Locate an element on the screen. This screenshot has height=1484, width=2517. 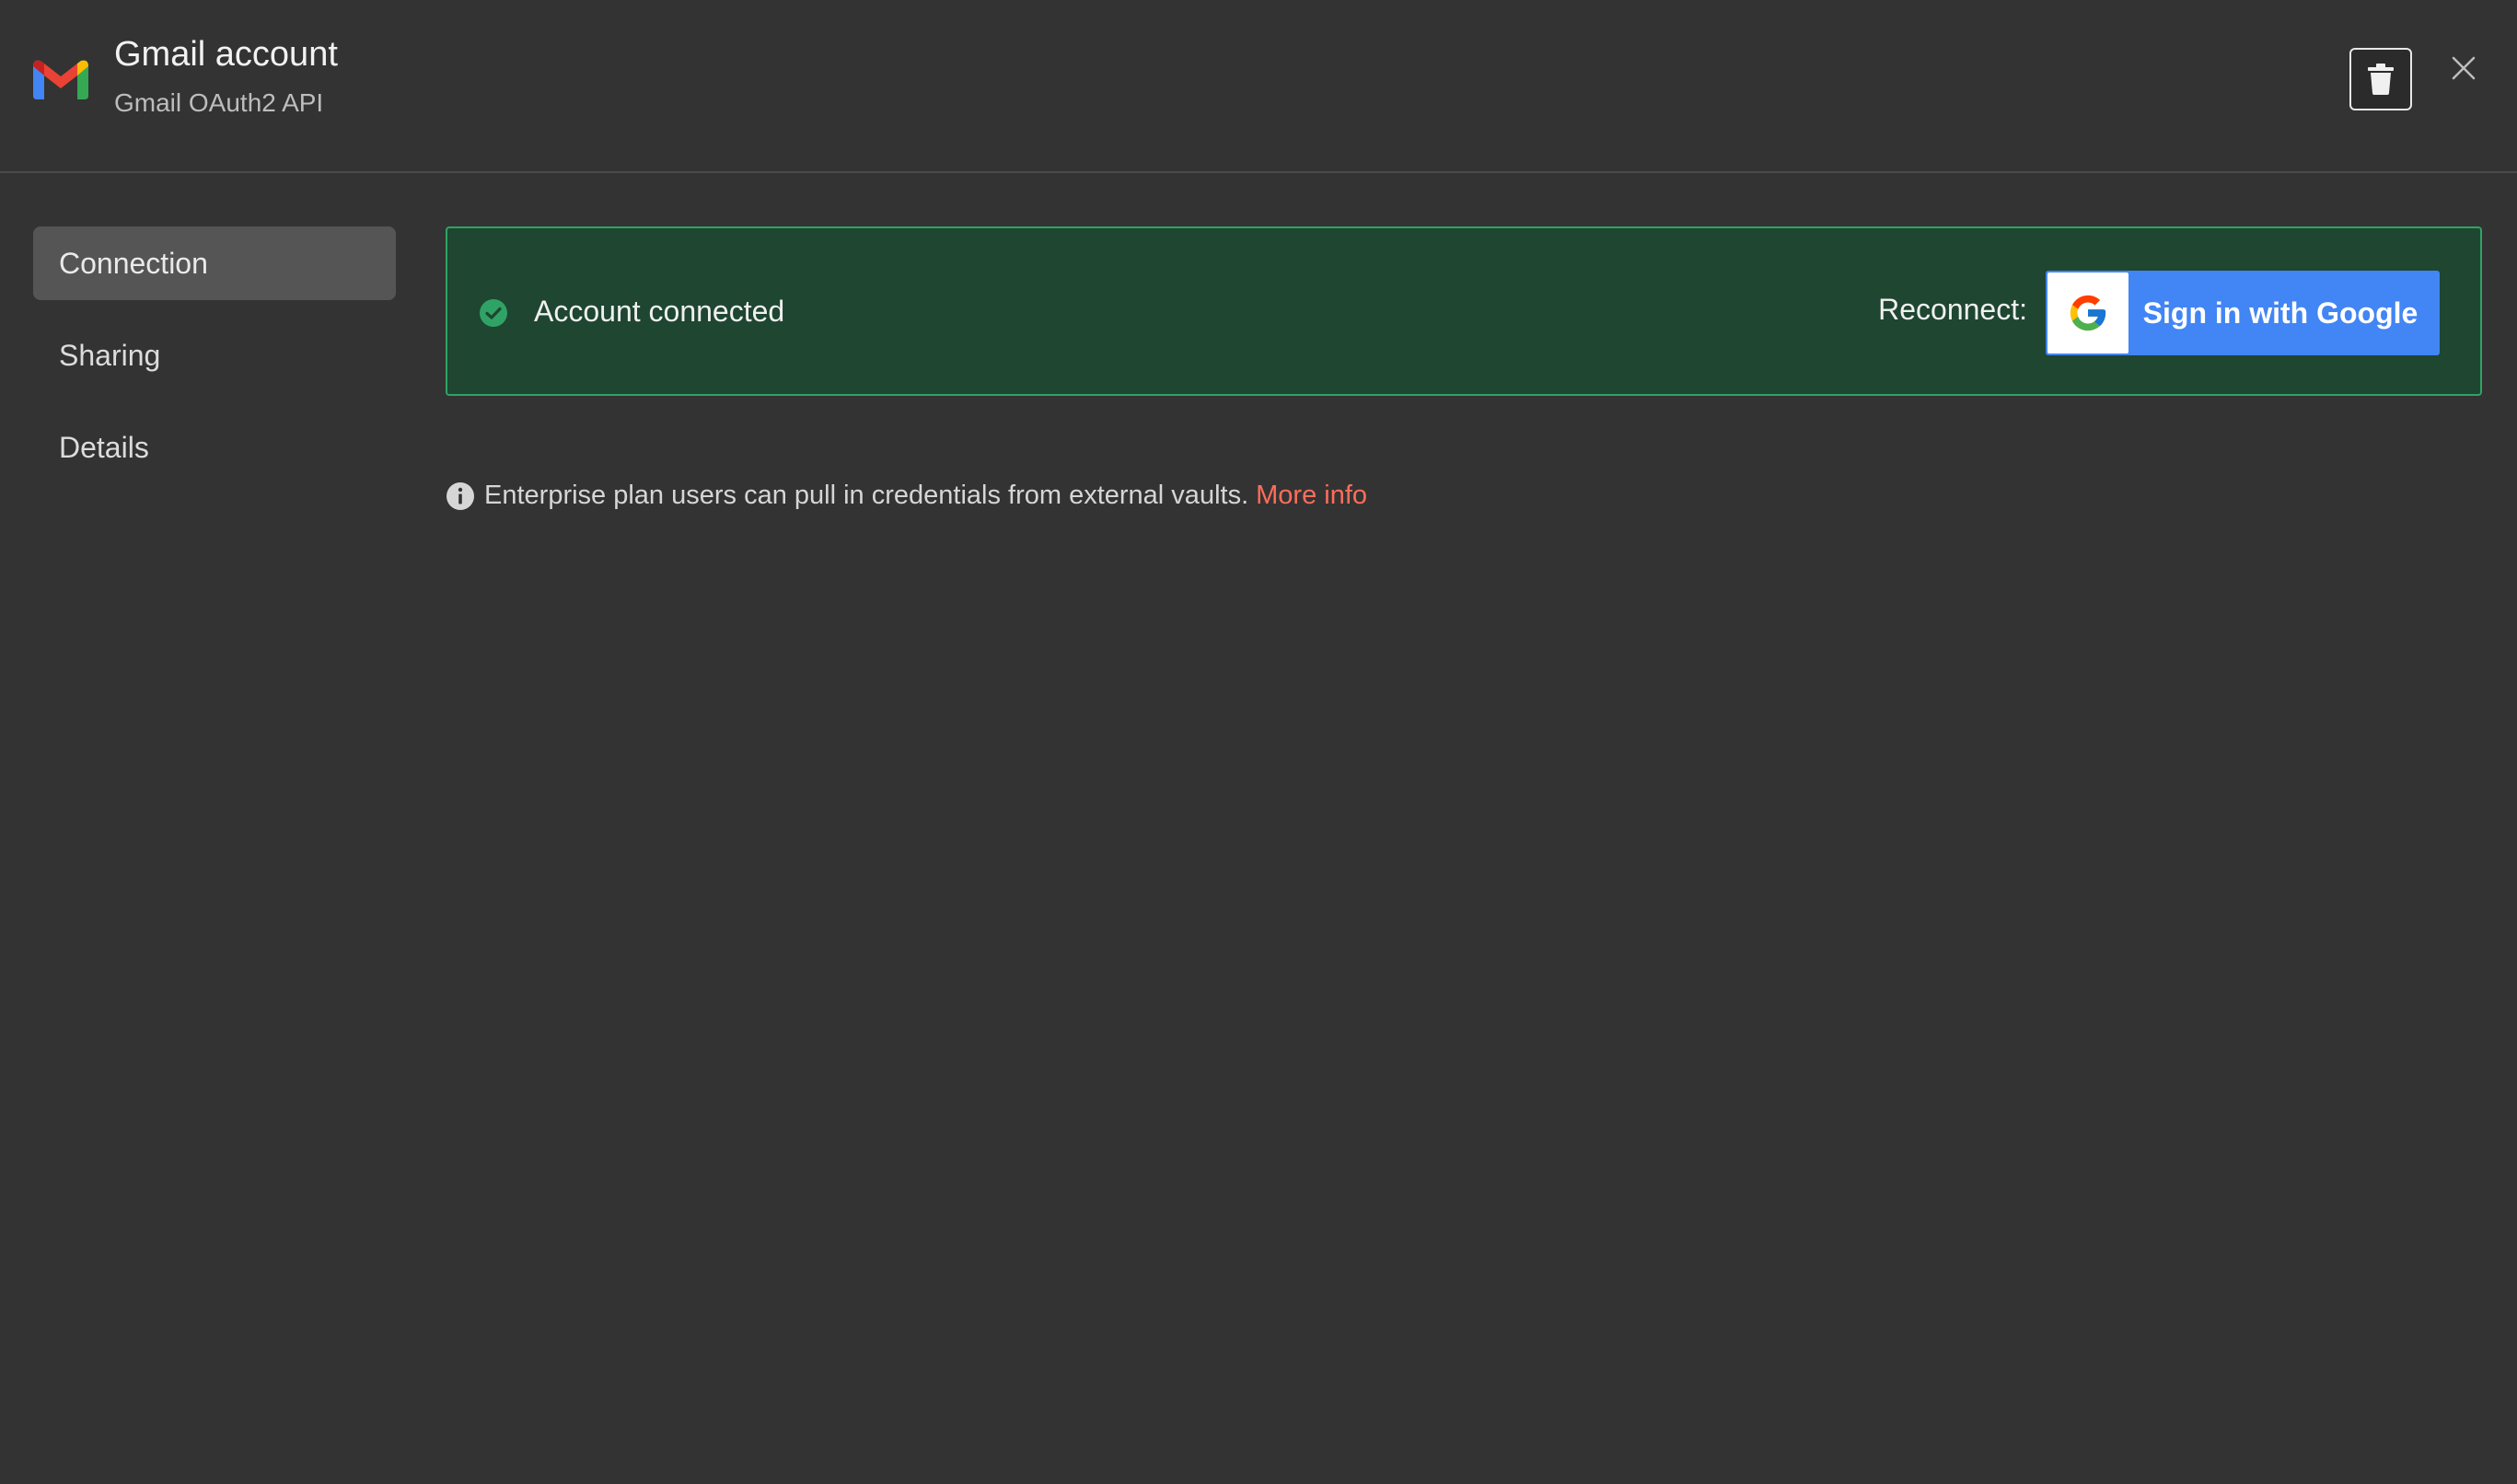
sidebar-item-connection: Connection is located at coordinates (214, 263).